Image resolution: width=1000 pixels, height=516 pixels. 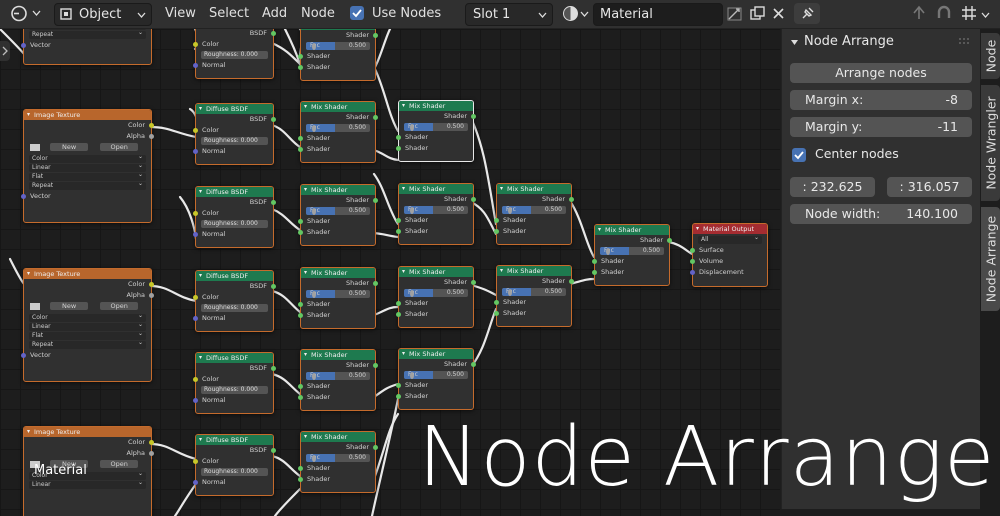 I want to click on menu-add: Add, so click(x=274, y=13).